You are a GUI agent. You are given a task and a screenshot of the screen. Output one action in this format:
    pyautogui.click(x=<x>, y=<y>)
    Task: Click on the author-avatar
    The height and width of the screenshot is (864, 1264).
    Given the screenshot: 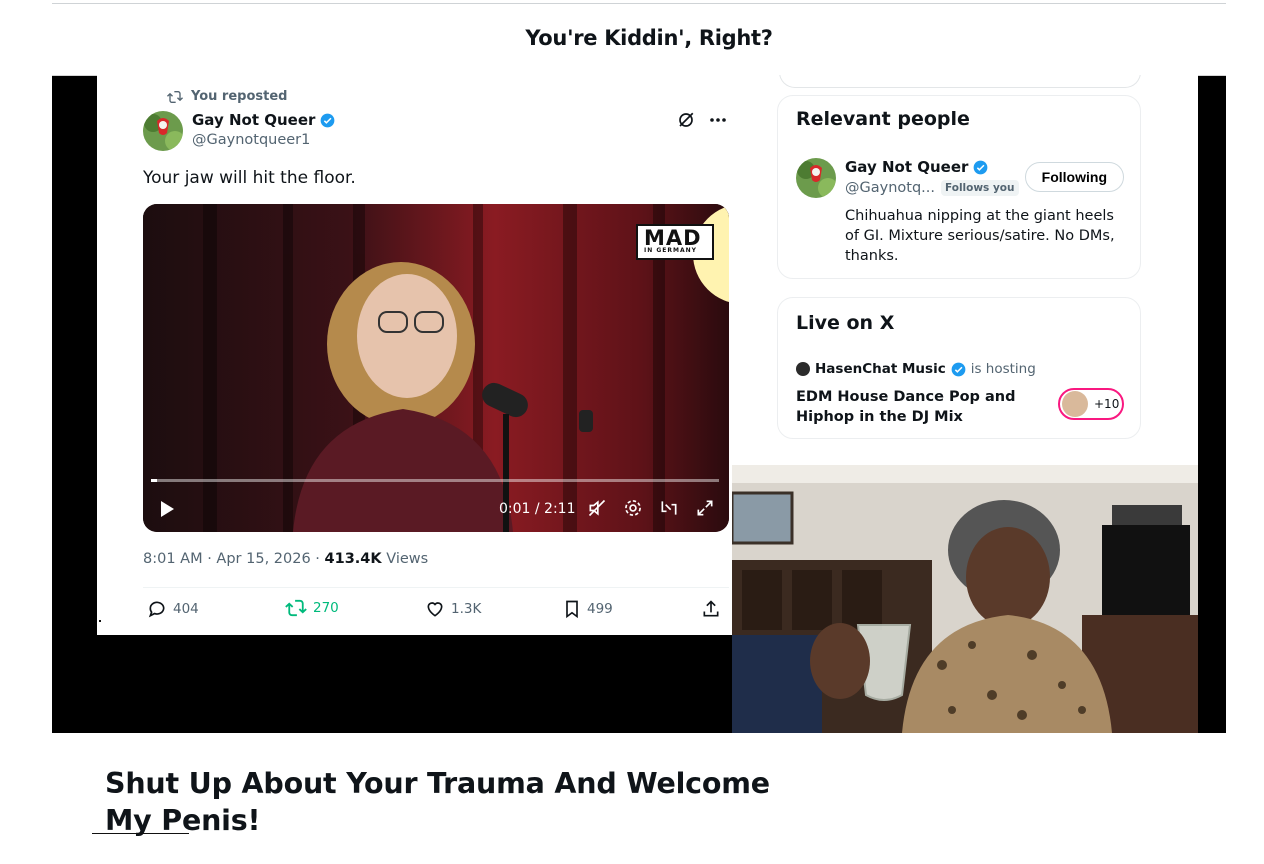 What is the action you would take?
    pyautogui.click(x=163, y=131)
    